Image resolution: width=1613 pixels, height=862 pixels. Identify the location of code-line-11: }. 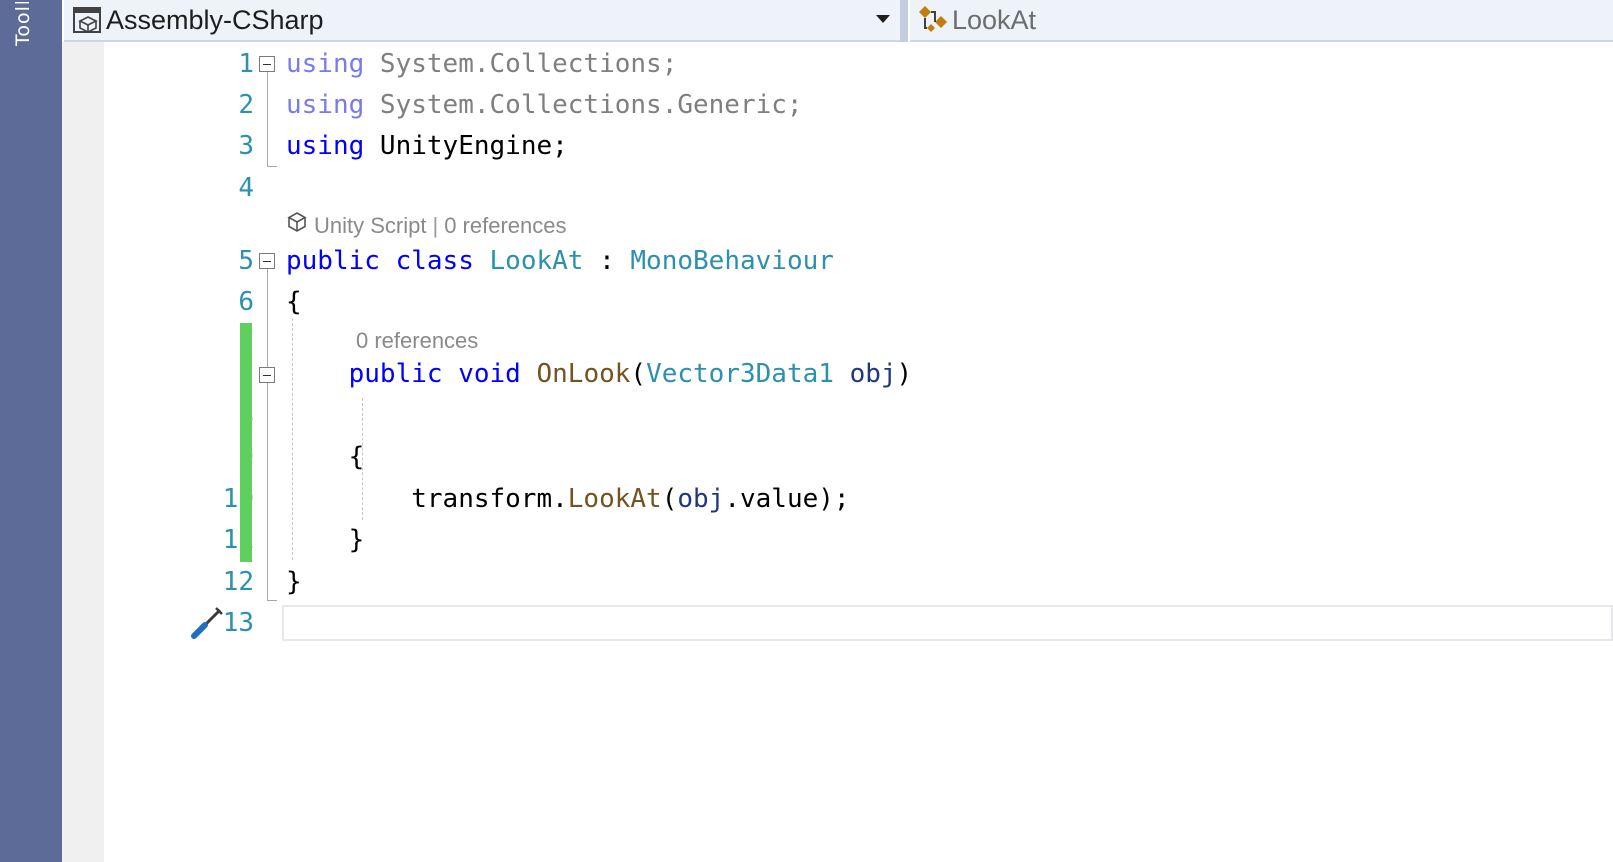
(325, 540).